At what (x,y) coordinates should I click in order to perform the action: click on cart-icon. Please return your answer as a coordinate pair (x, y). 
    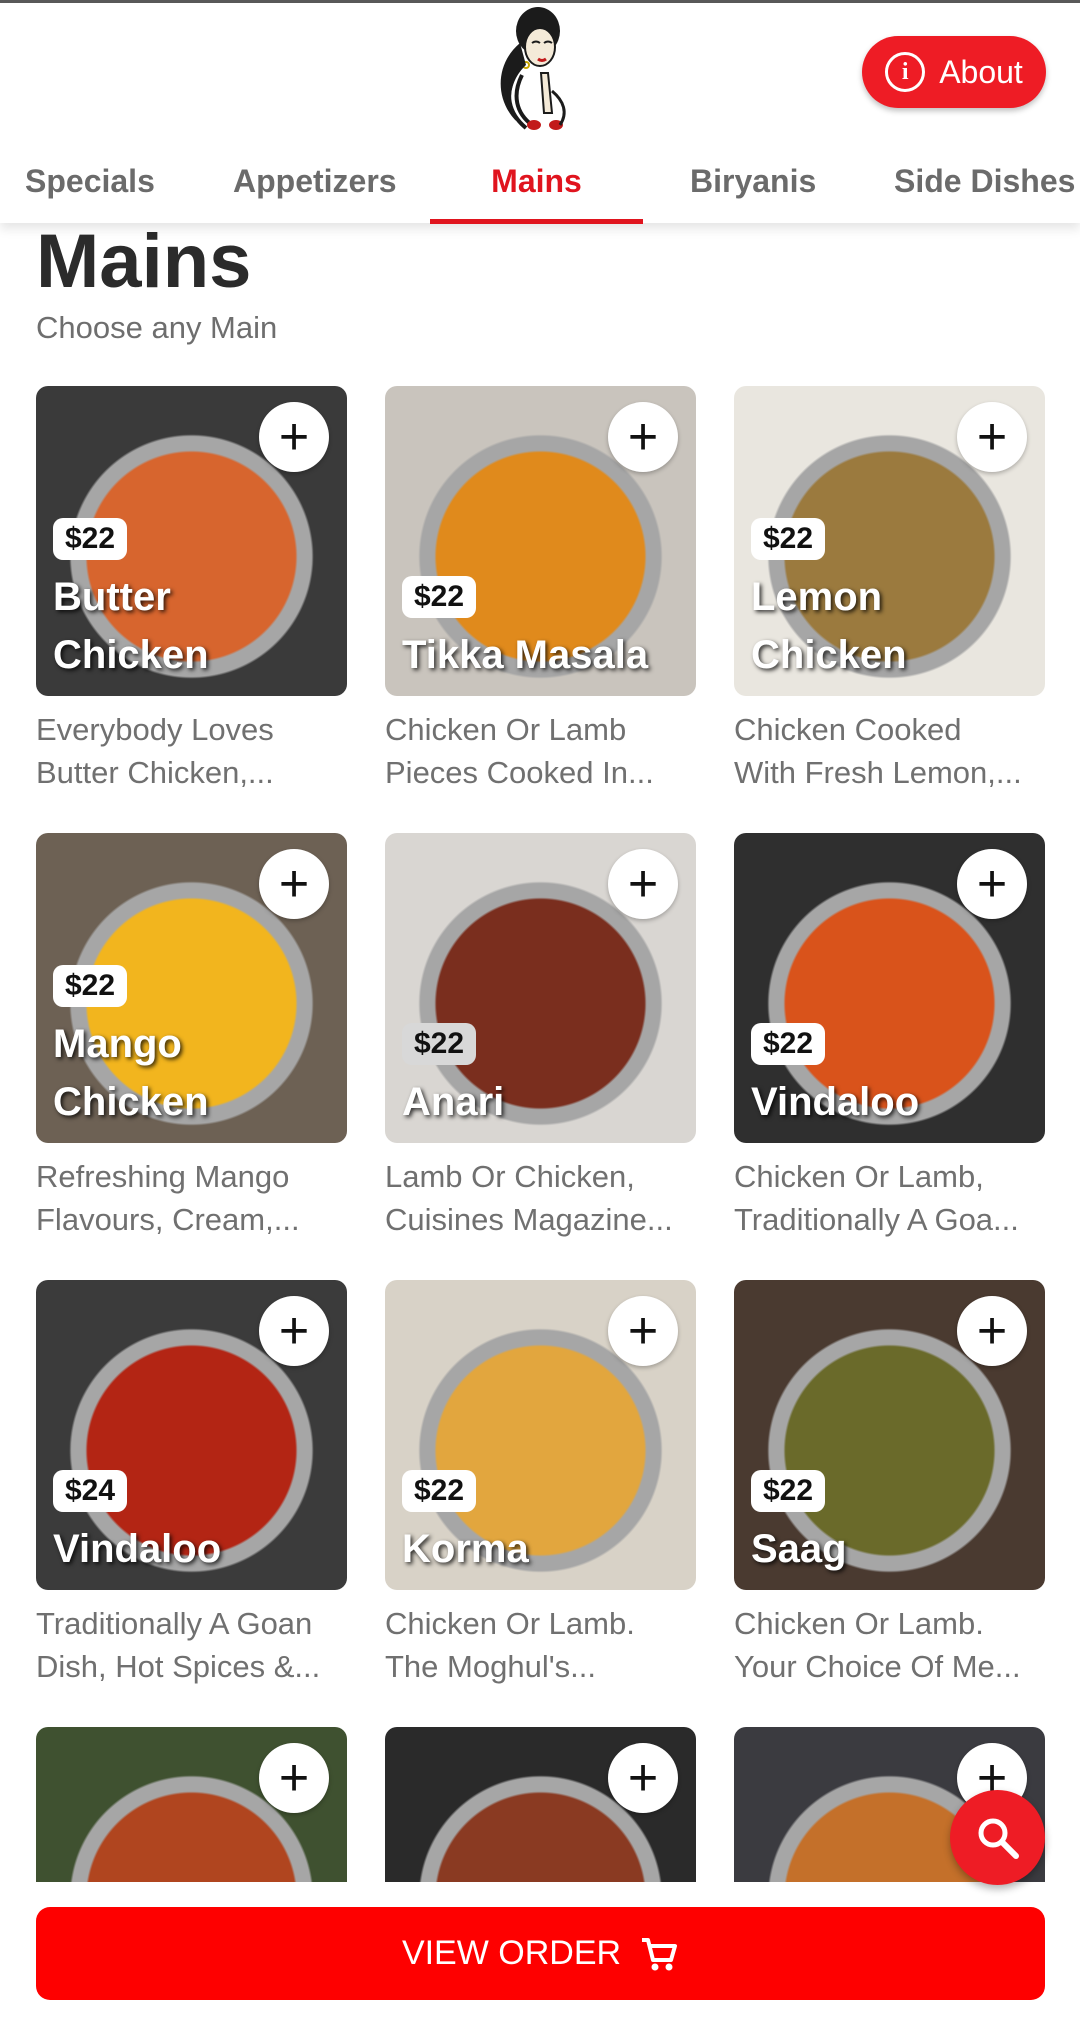
    Looking at the image, I should click on (660, 1953).